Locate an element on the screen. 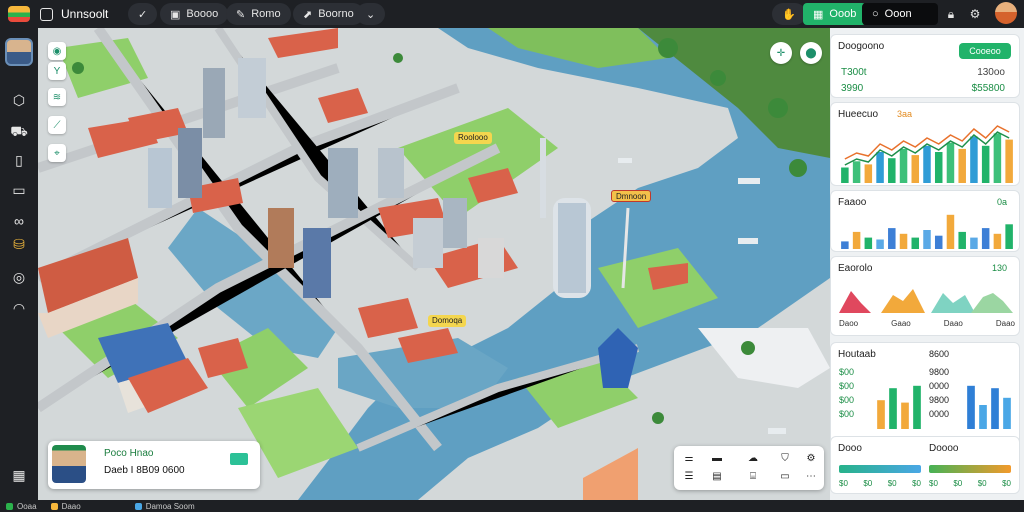  map-pin-tool: ⌖ is located at coordinates (57, 153).